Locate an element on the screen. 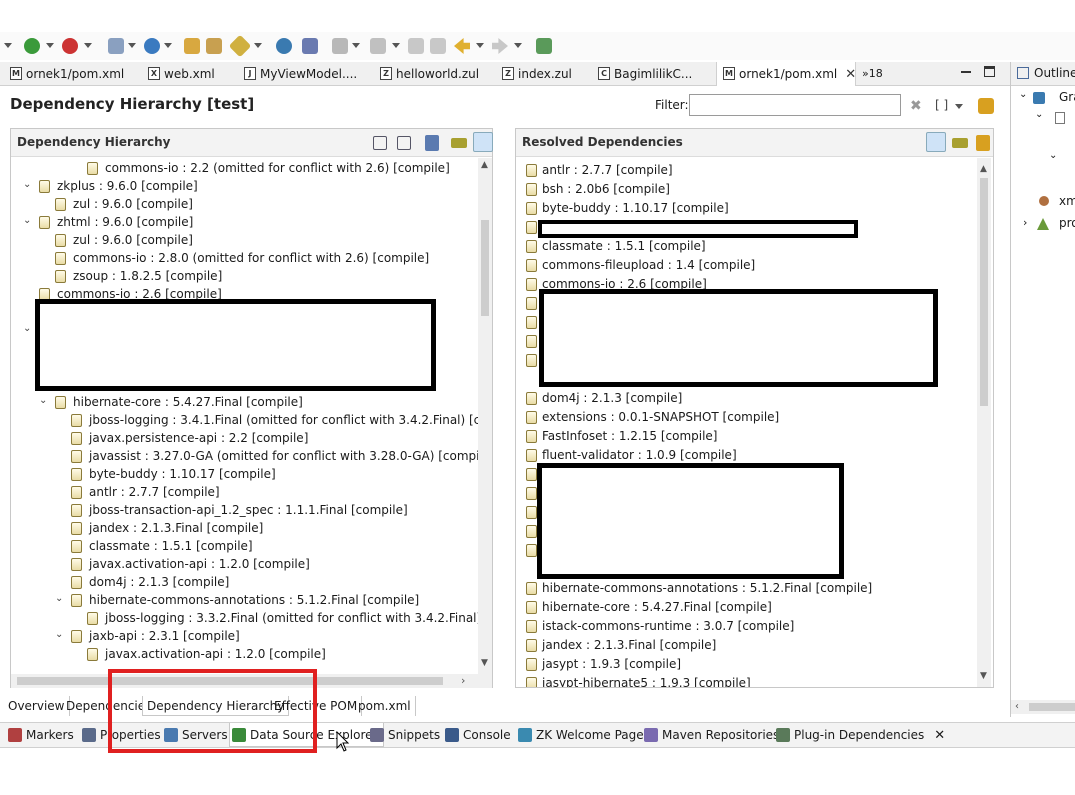 Image resolution: width=1075 pixels, height=795 pixels. list-item: antlr : 2.7.7 [compile] is located at coordinates (599, 170).